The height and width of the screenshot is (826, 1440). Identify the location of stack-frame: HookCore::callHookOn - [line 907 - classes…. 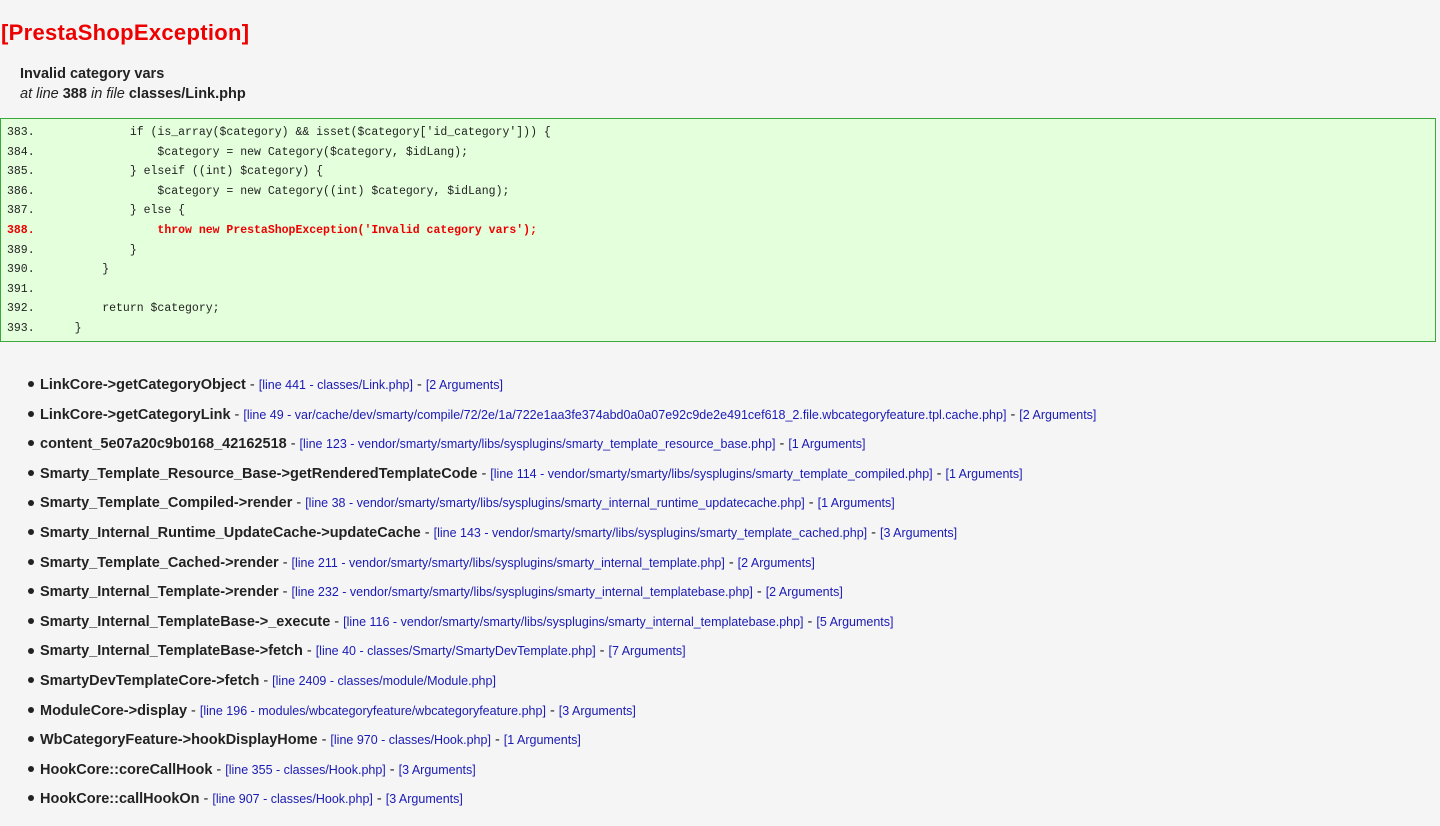
(562, 800).